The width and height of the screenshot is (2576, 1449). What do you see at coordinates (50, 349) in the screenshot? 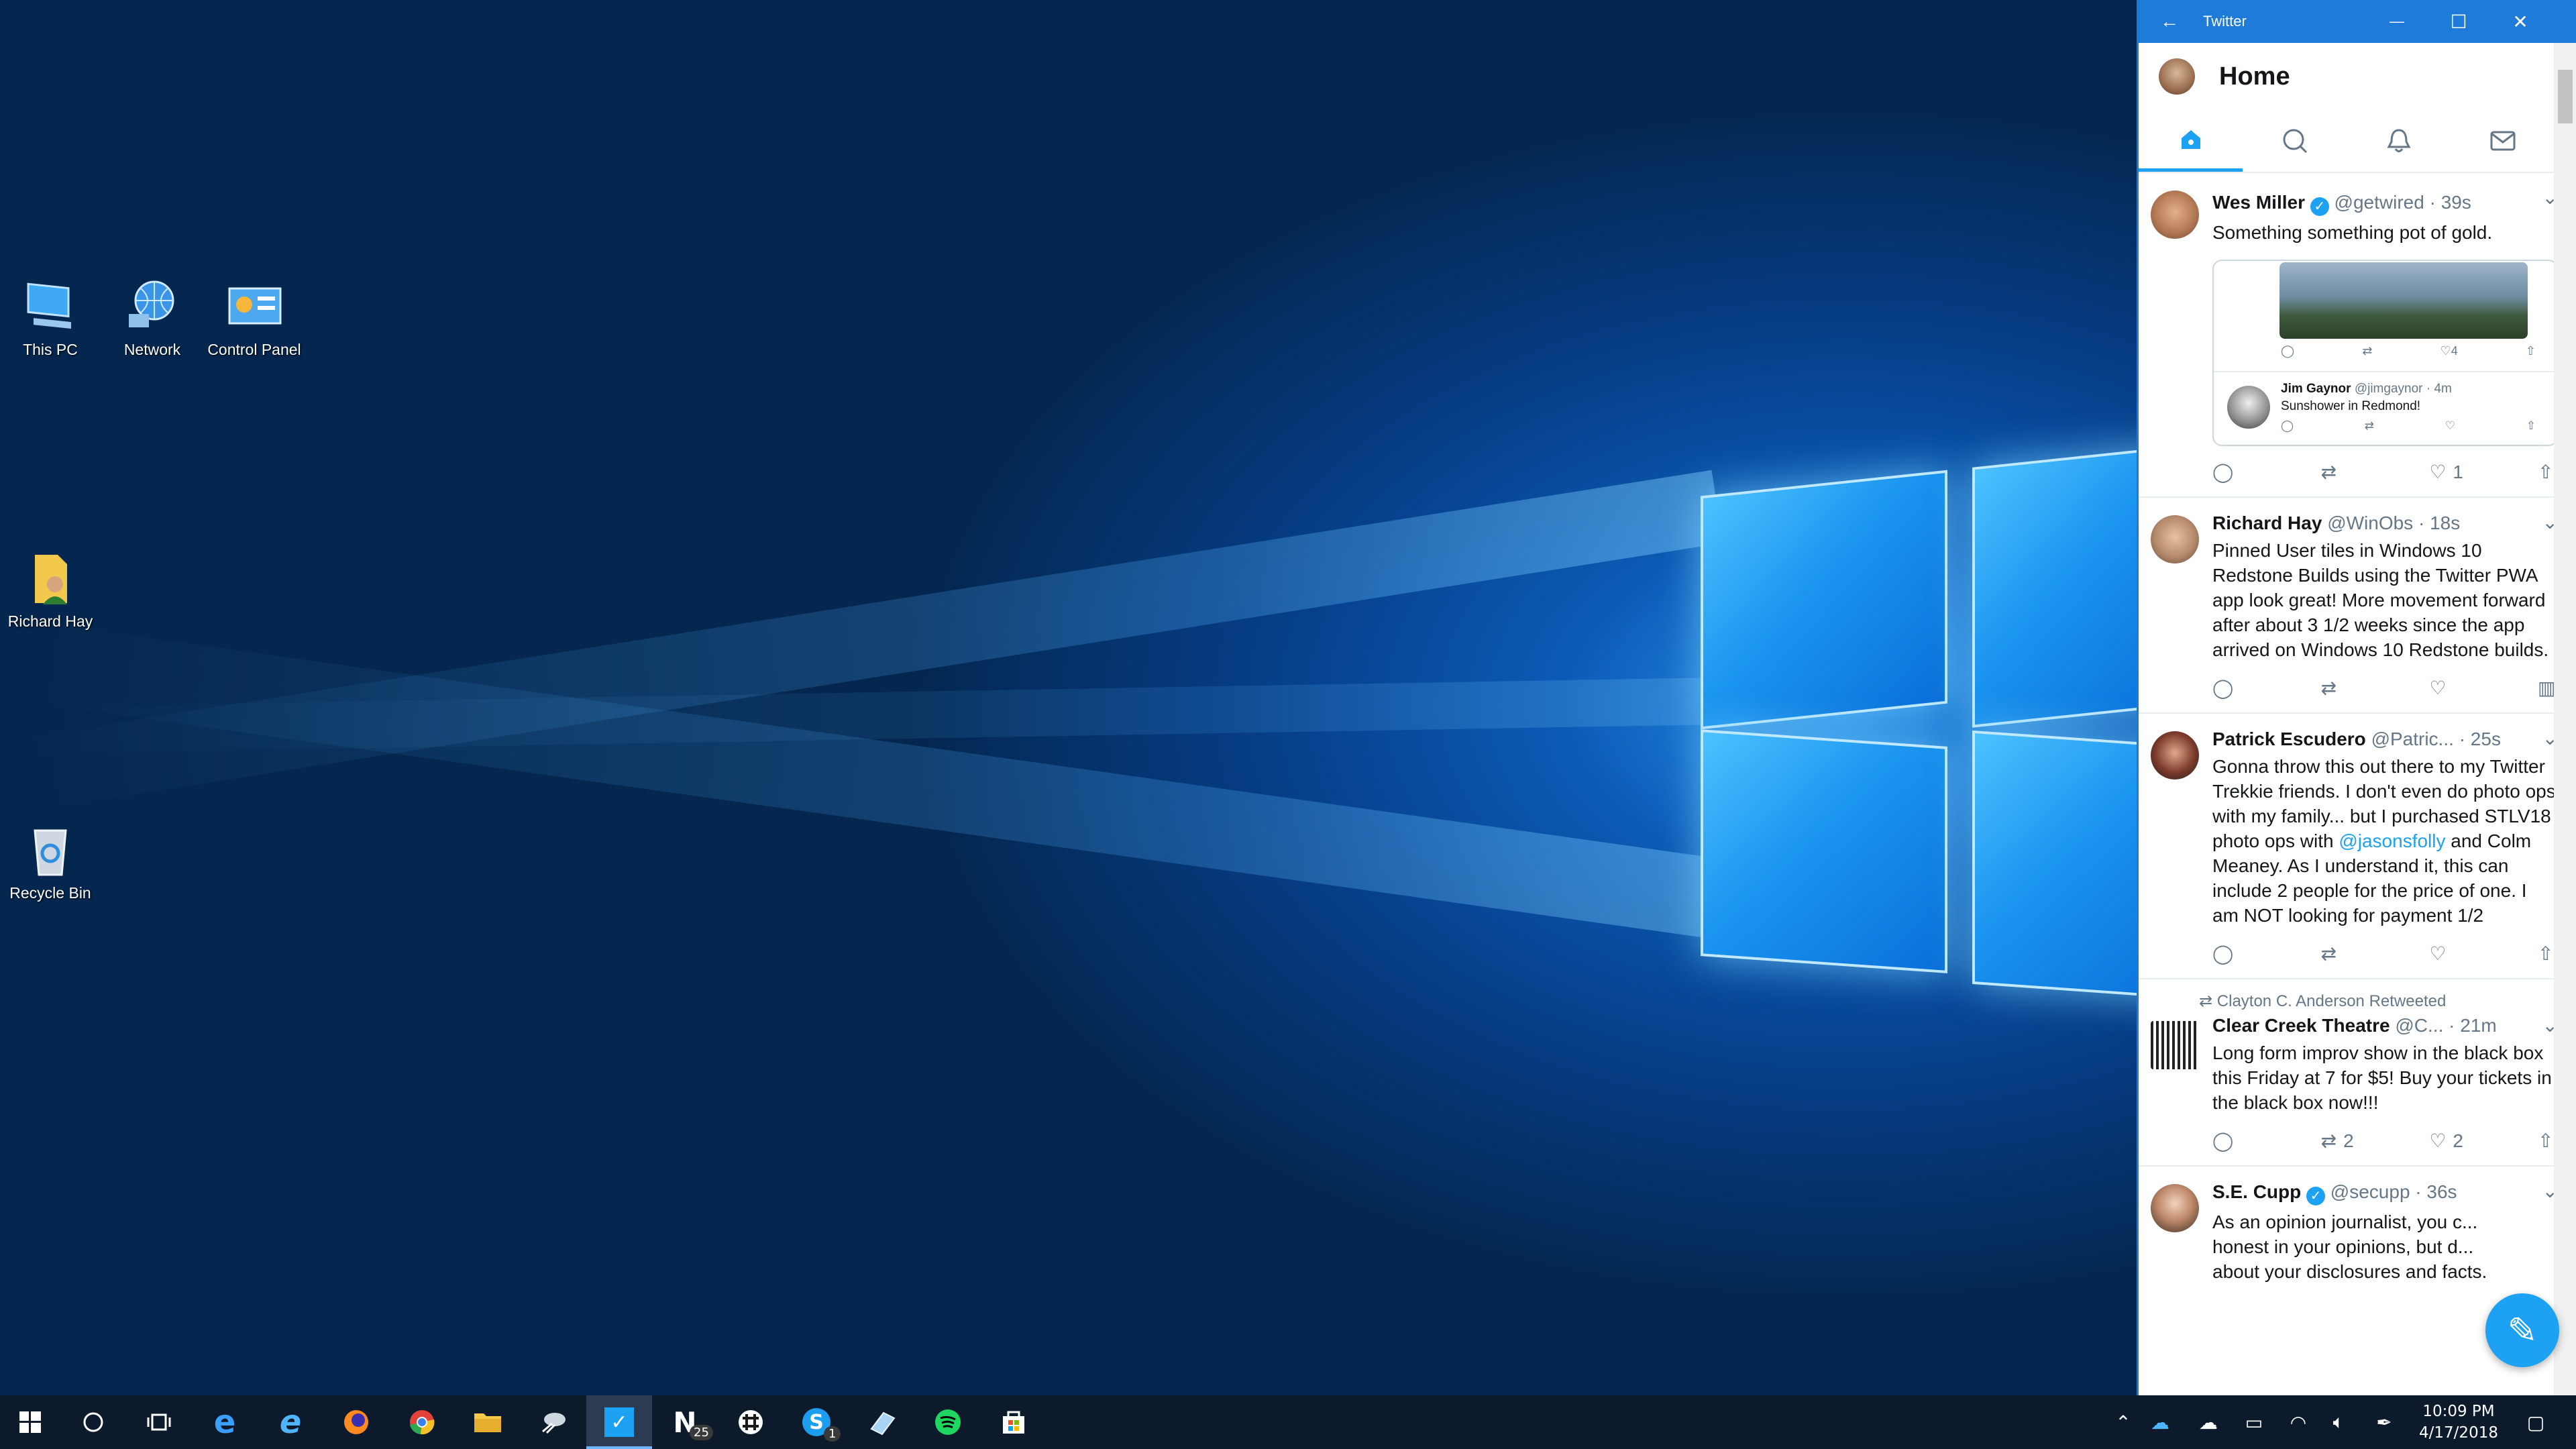
I see `desktop-icon-label: This PC` at bounding box center [50, 349].